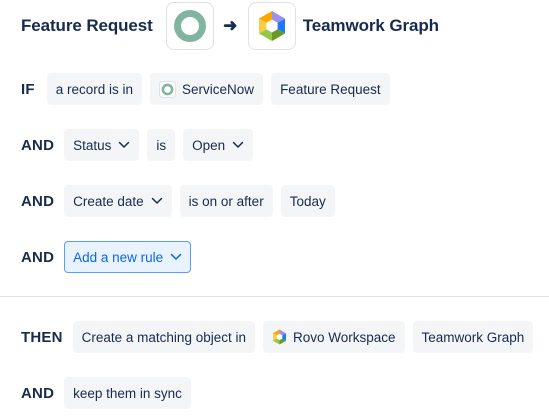 The height and width of the screenshot is (419, 549). I want to click on date-field-dropdown: Create date, so click(118, 201).